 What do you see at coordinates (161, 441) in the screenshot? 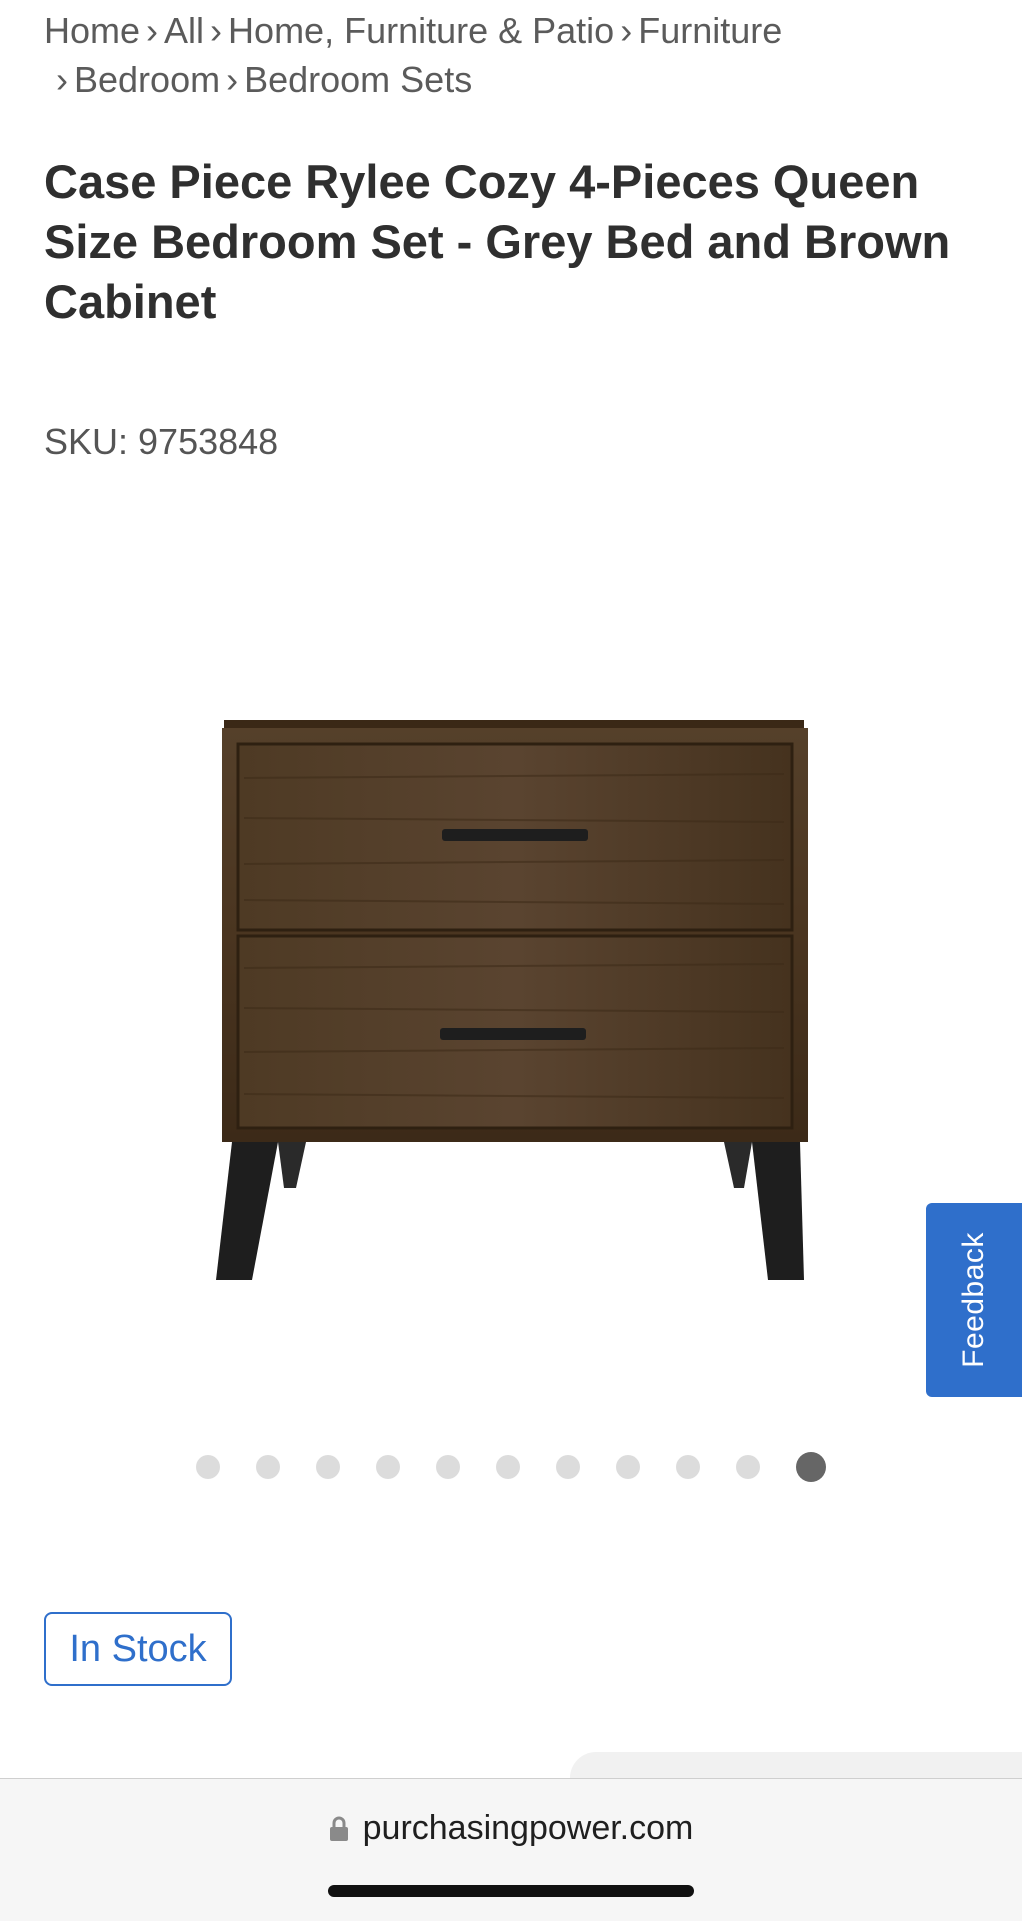
I see `product-sku: SKU: 9753848` at bounding box center [161, 441].